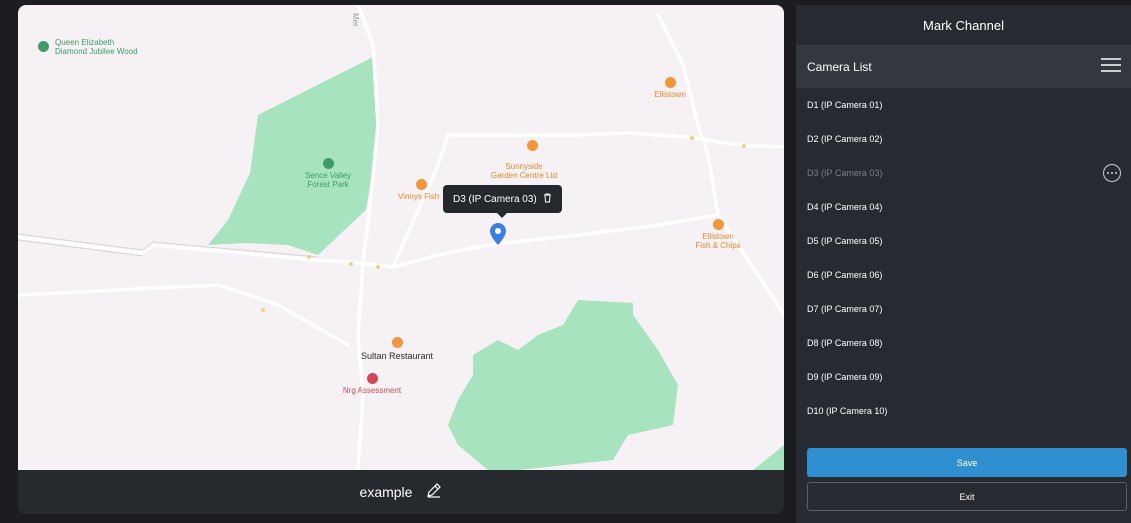 The height and width of the screenshot is (523, 1131). I want to click on poi-label: Sence Valley Forest Park, so click(328, 180).